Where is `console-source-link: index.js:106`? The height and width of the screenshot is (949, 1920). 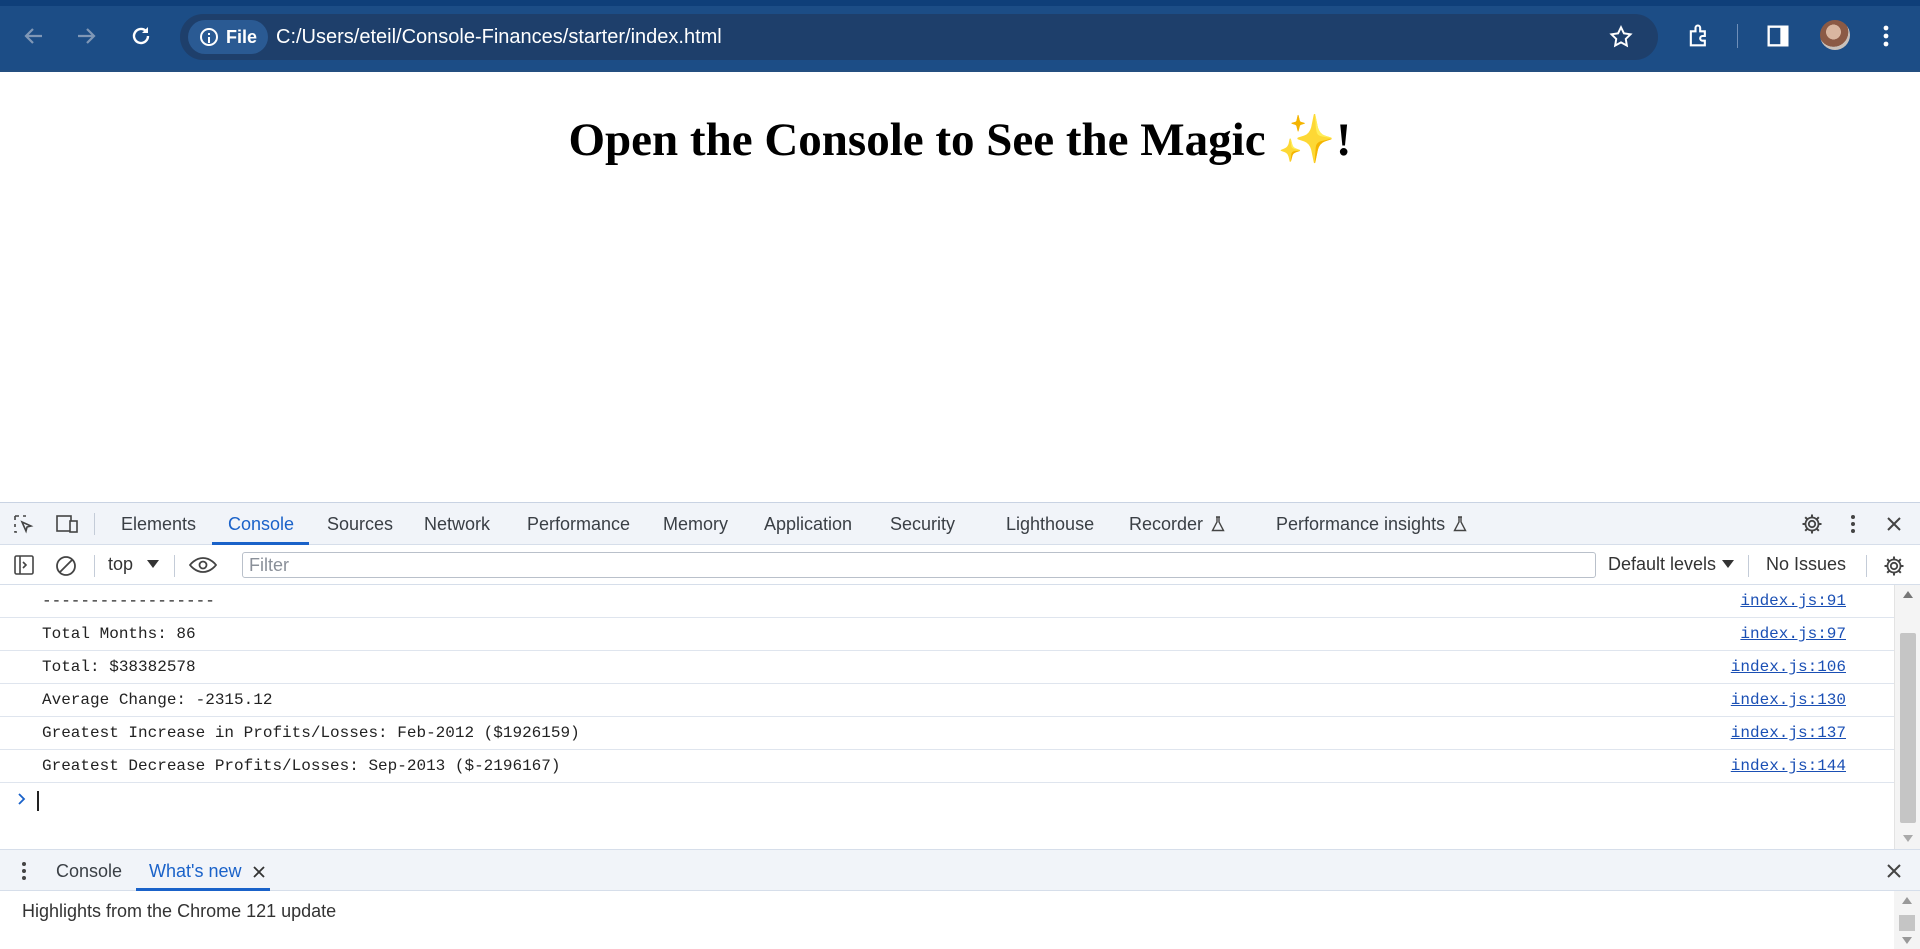
console-source-link: index.js:106 is located at coordinates (1788, 667).